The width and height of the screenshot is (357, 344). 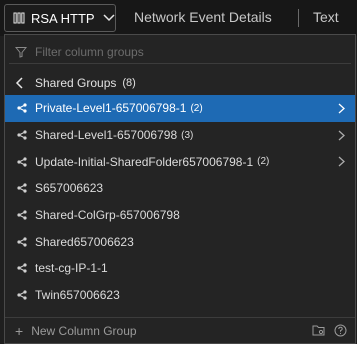 I want to click on column-group-item: S657006623, so click(x=180, y=188).